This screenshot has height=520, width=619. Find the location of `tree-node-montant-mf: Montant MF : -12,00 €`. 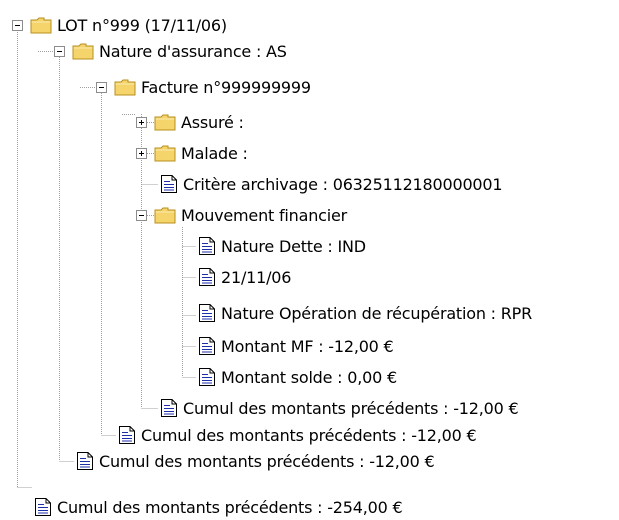

tree-node-montant-mf: Montant MF : -12,00 € is located at coordinates (296, 346).